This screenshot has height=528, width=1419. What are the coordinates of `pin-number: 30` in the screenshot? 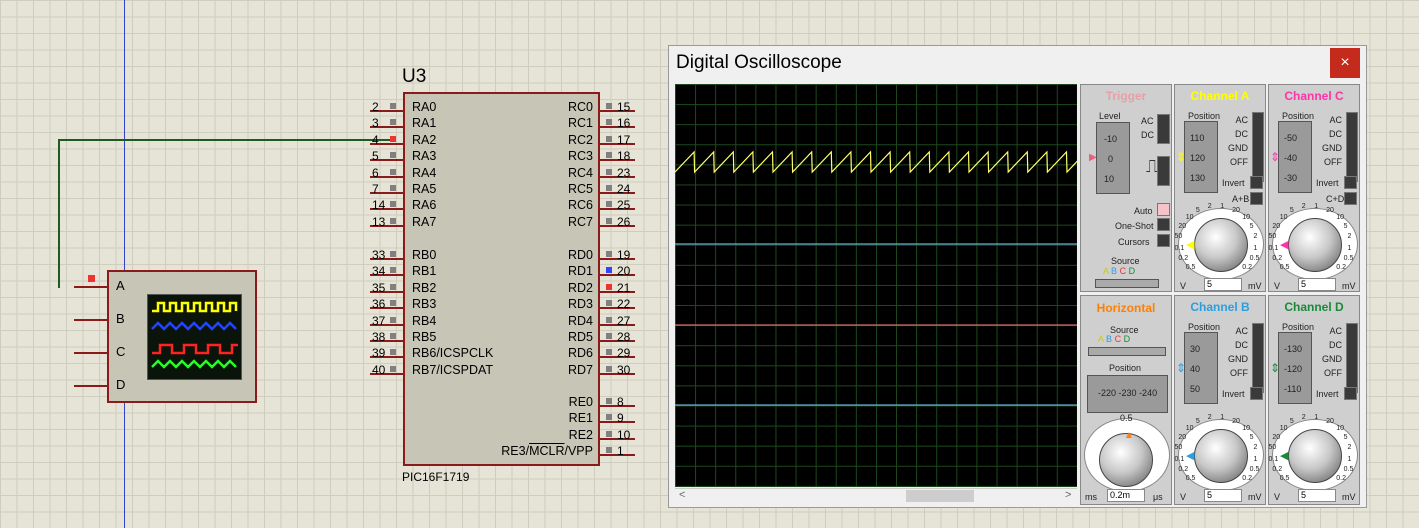 It's located at (624, 369).